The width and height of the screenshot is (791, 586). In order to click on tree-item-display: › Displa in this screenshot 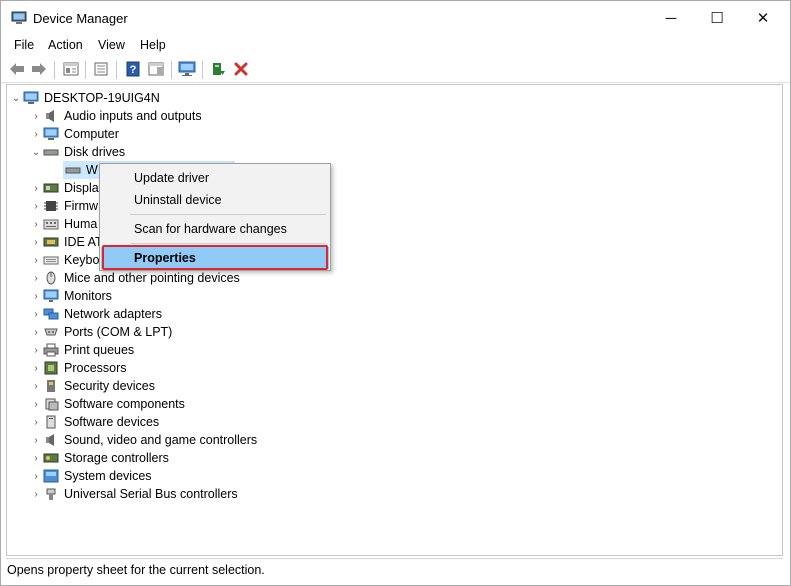, I will do `click(63, 188)`.